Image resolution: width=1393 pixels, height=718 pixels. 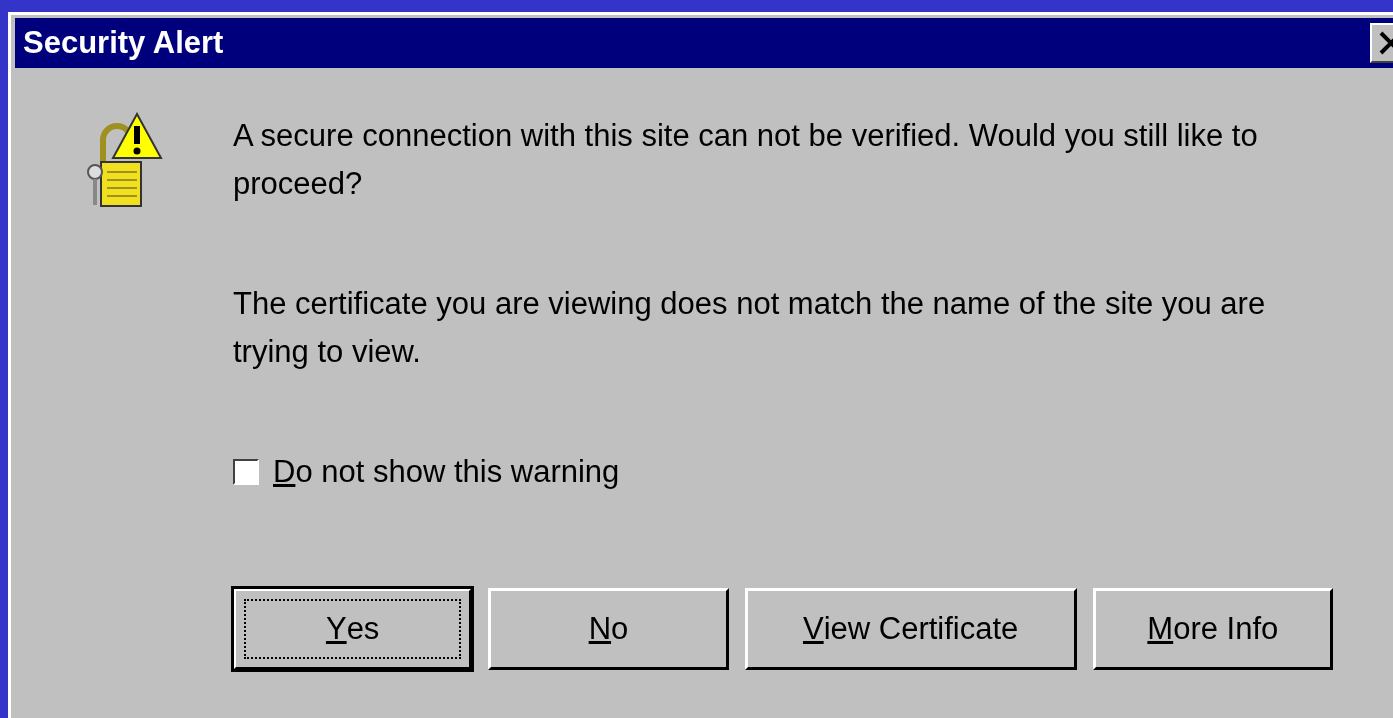 What do you see at coordinates (353, 629) in the screenshot?
I see `dialog-button: Yes` at bounding box center [353, 629].